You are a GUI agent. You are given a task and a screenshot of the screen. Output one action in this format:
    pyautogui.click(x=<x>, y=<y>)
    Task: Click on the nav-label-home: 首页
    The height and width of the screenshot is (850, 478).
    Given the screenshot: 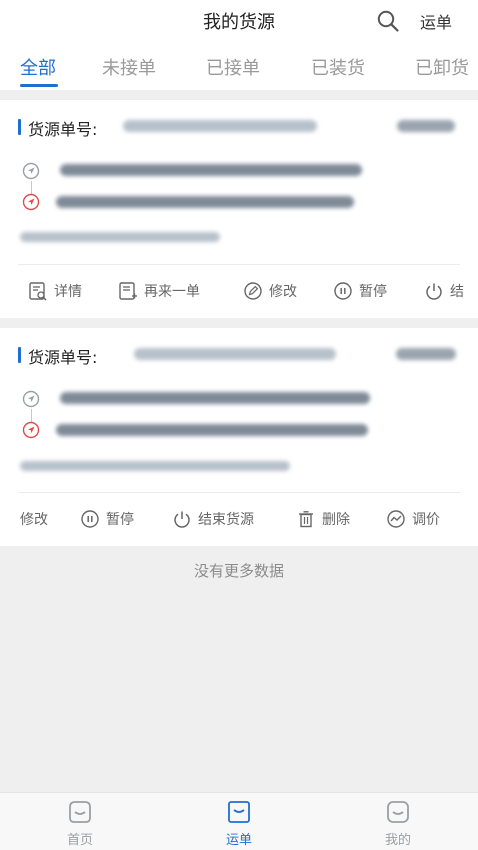 What is the action you would take?
    pyautogui.click(x=79, y=840)
    